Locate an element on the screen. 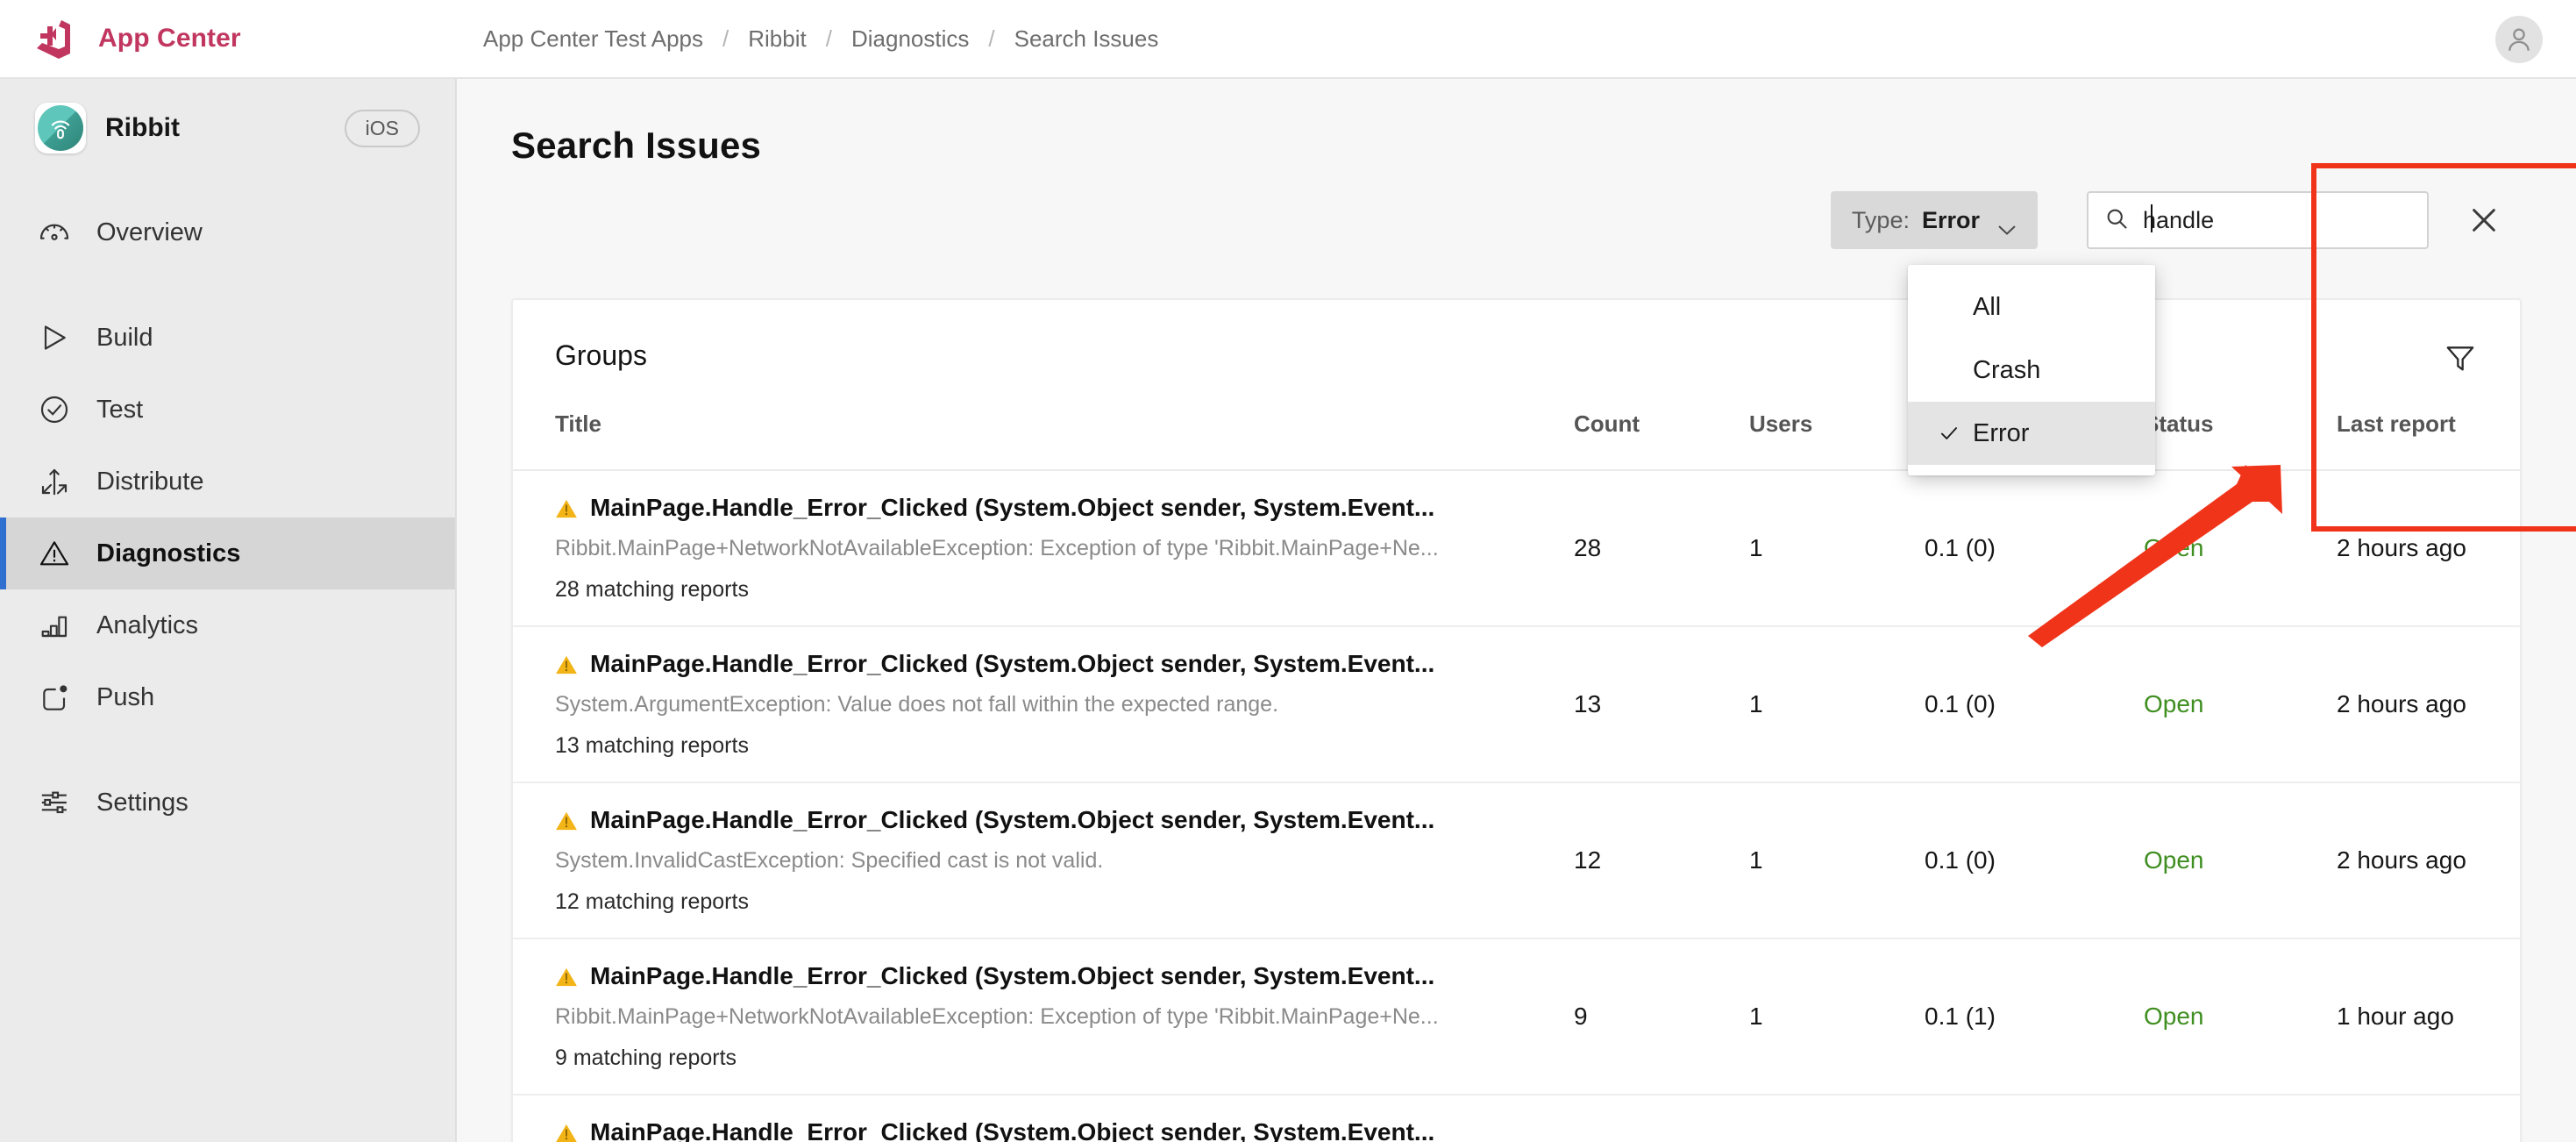  type-filter-value: Error is located at coordinates (1950, 219).